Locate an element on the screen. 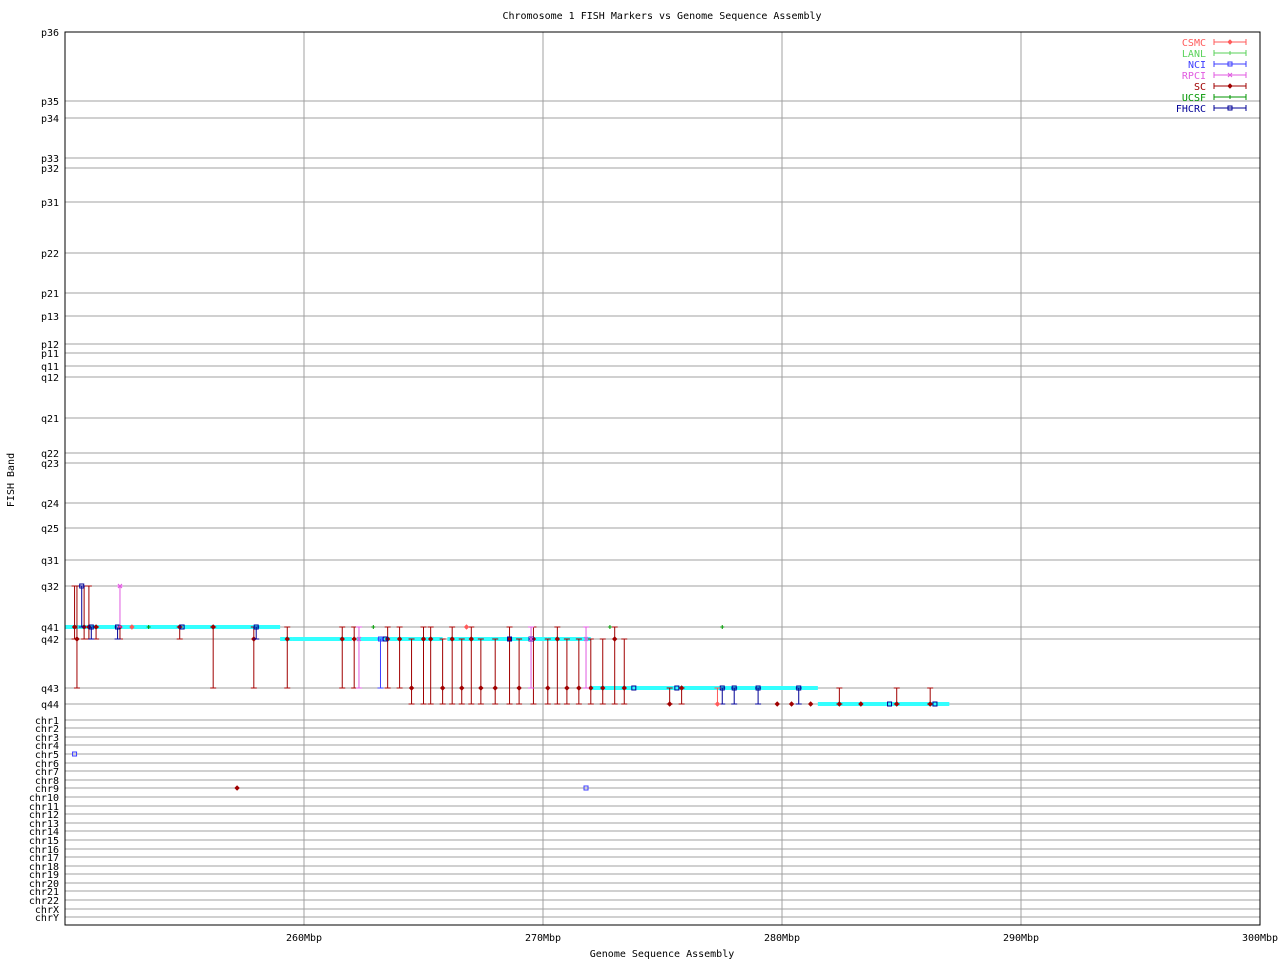 The width and height of the screenshot is (1280, 960). y-tick-label: p32 is located at coordinates (50, 169).